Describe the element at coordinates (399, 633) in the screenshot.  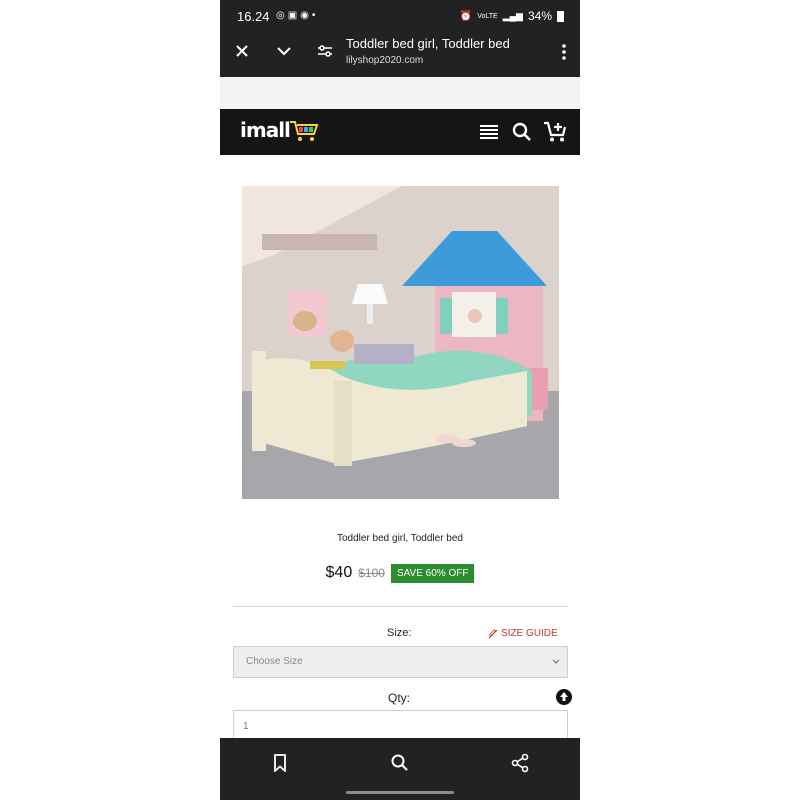
I see `size-label: Size:` at that location.